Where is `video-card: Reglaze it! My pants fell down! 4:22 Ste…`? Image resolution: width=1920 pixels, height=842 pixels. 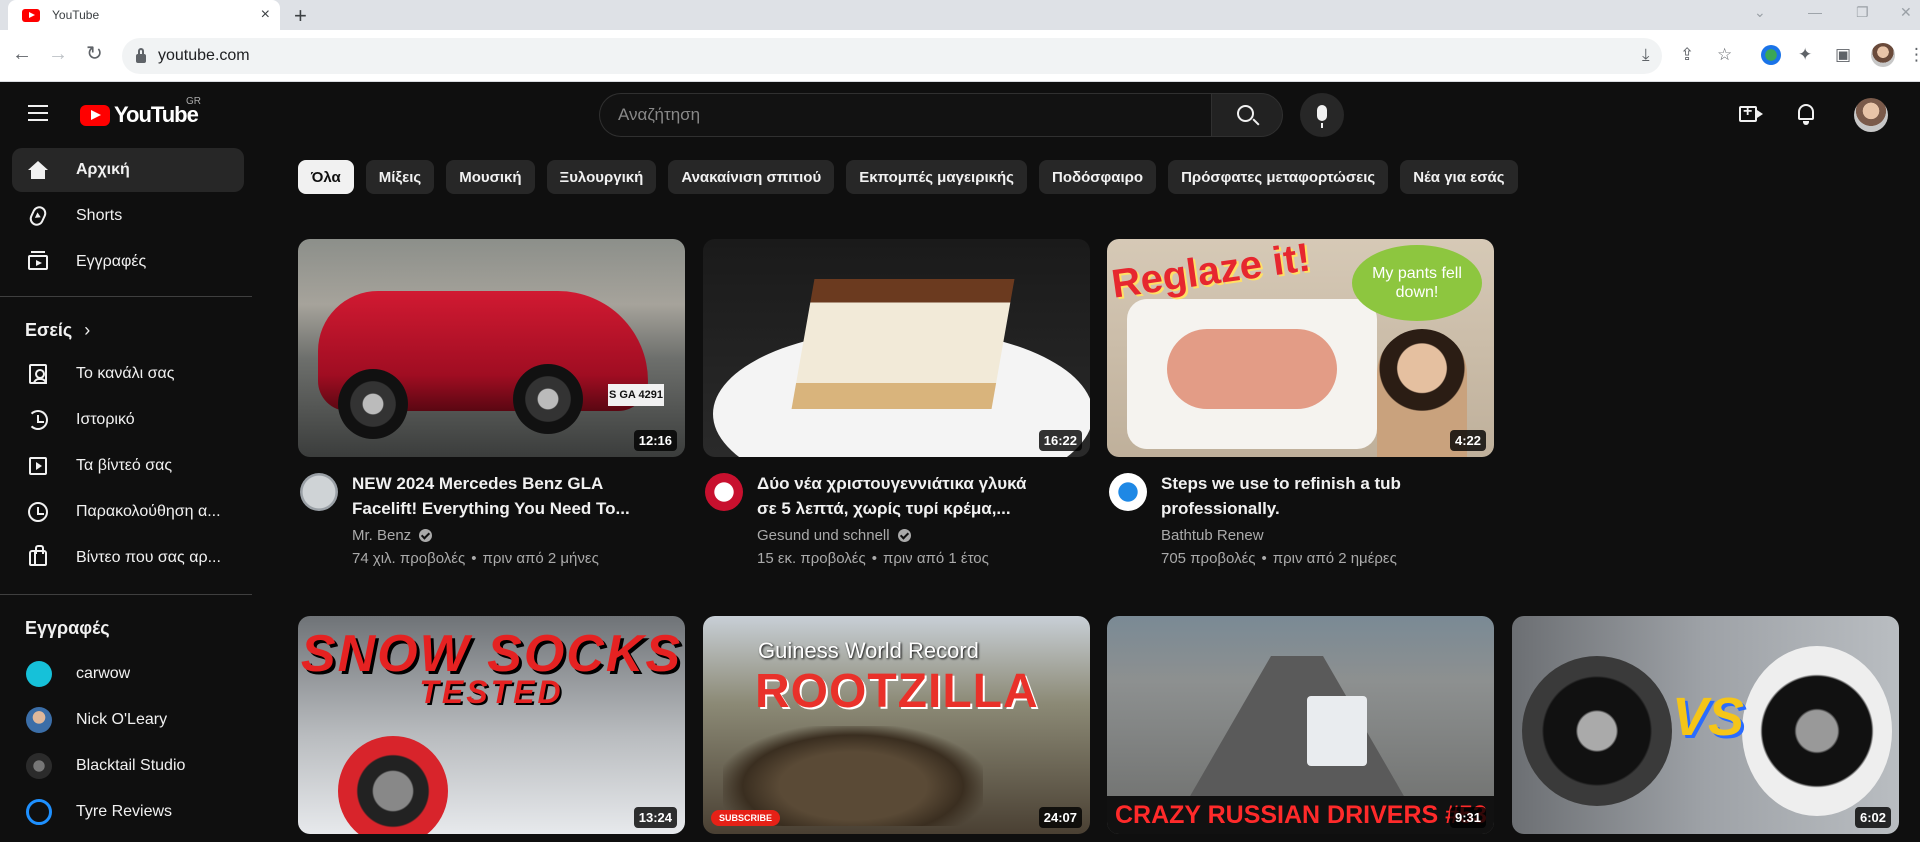 video-card: Reglaze it! My pants fell down! 4:22 Ste… is located at coordinates (1300, 403).